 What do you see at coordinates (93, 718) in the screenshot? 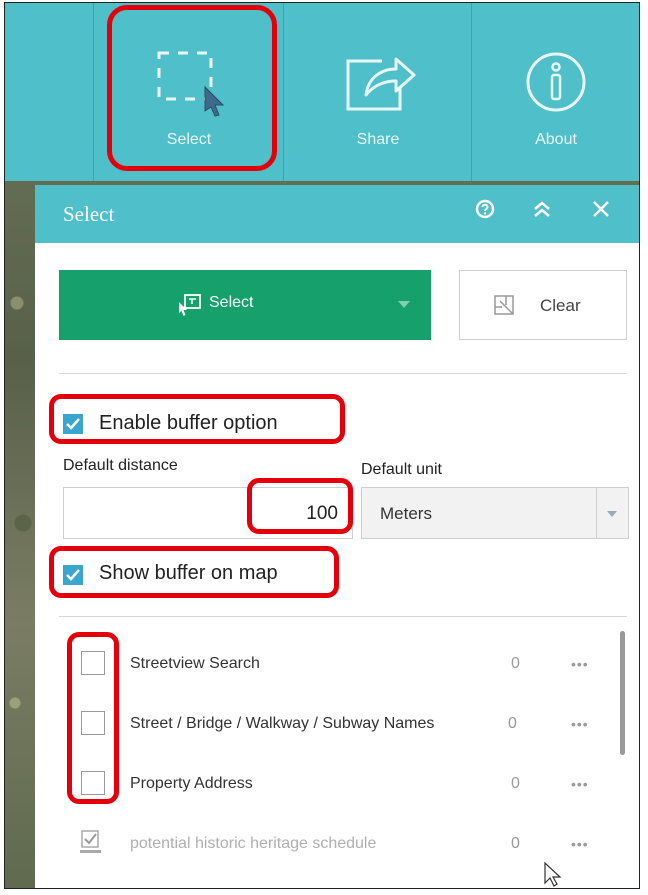
I see `layer-checkboxes-highlight` at bounding box center [93, 718].